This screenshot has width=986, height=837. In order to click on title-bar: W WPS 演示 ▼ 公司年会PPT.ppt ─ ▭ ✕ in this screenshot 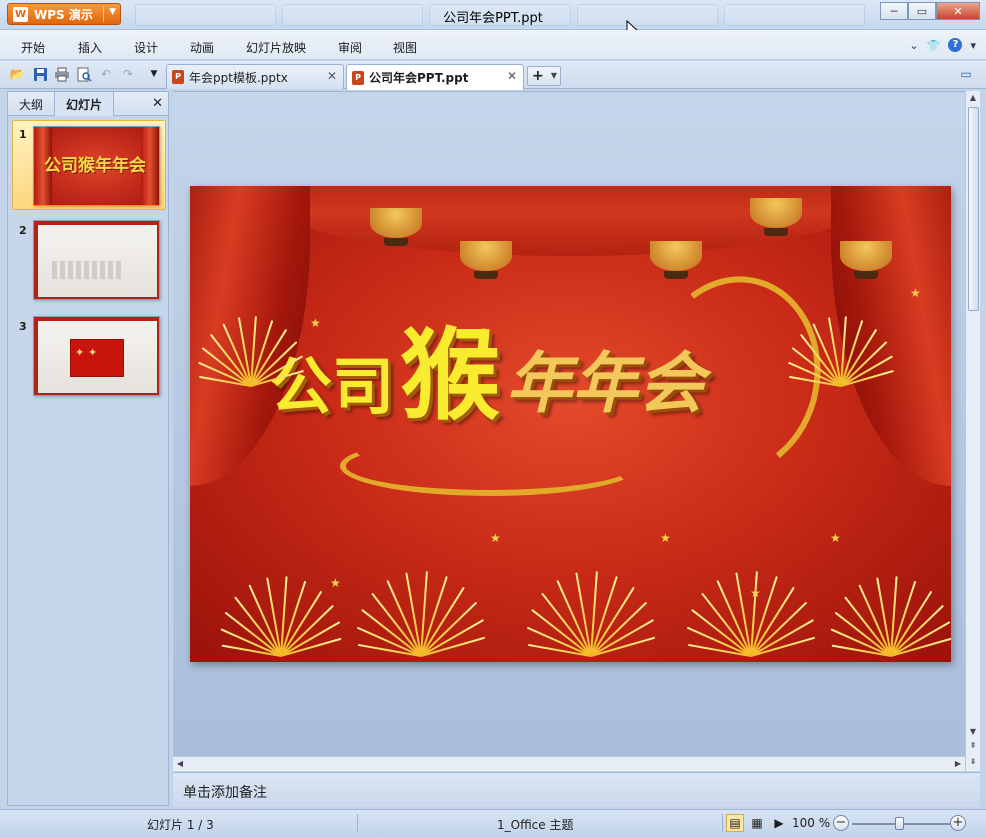, I will do `click(493, 20)`.